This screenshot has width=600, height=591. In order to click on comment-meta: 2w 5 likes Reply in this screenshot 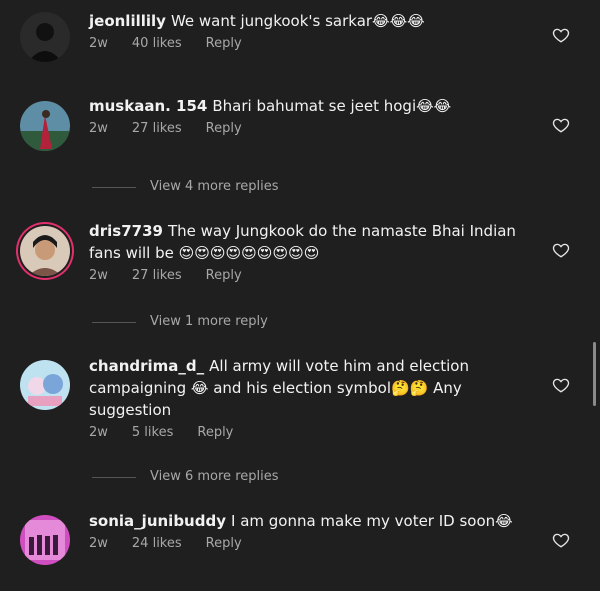, I will do `click(314, 432)`.